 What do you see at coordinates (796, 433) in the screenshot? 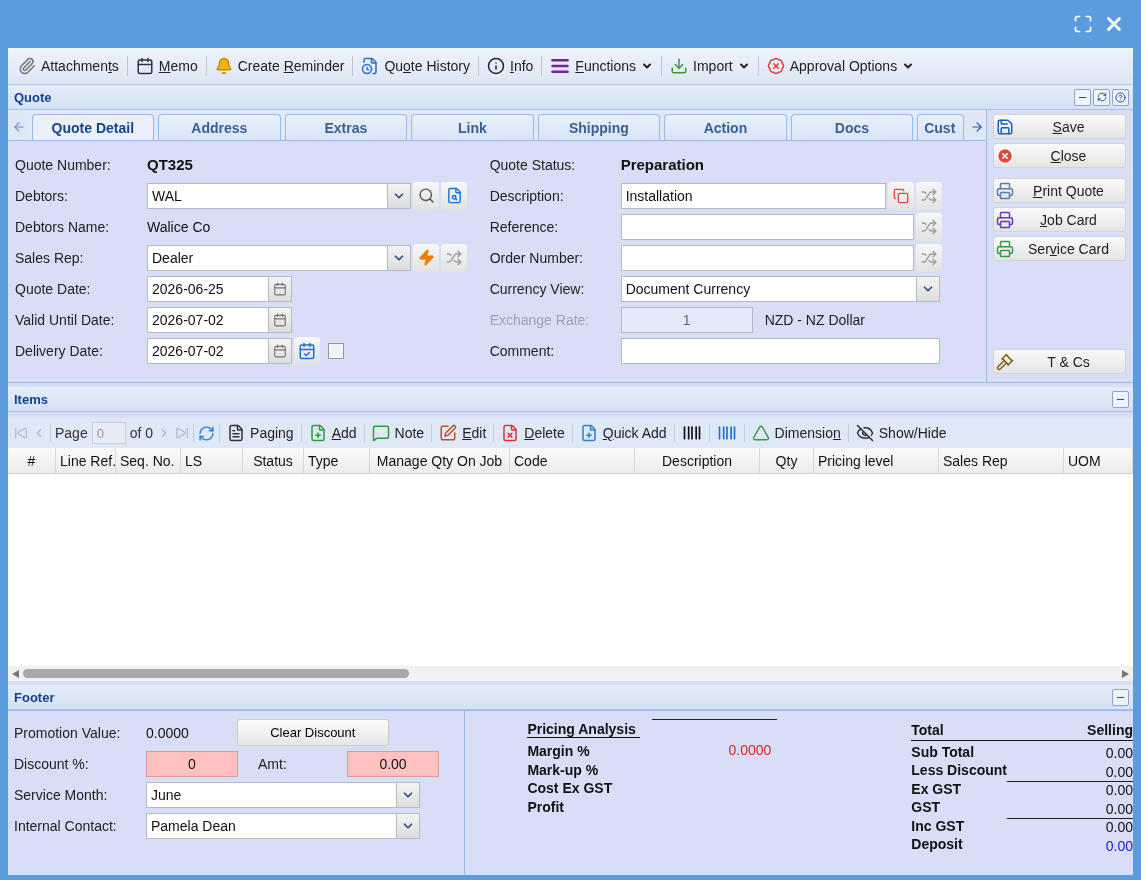
I see `grid-tool-button: Dimension` at bounding box center [796, 433].